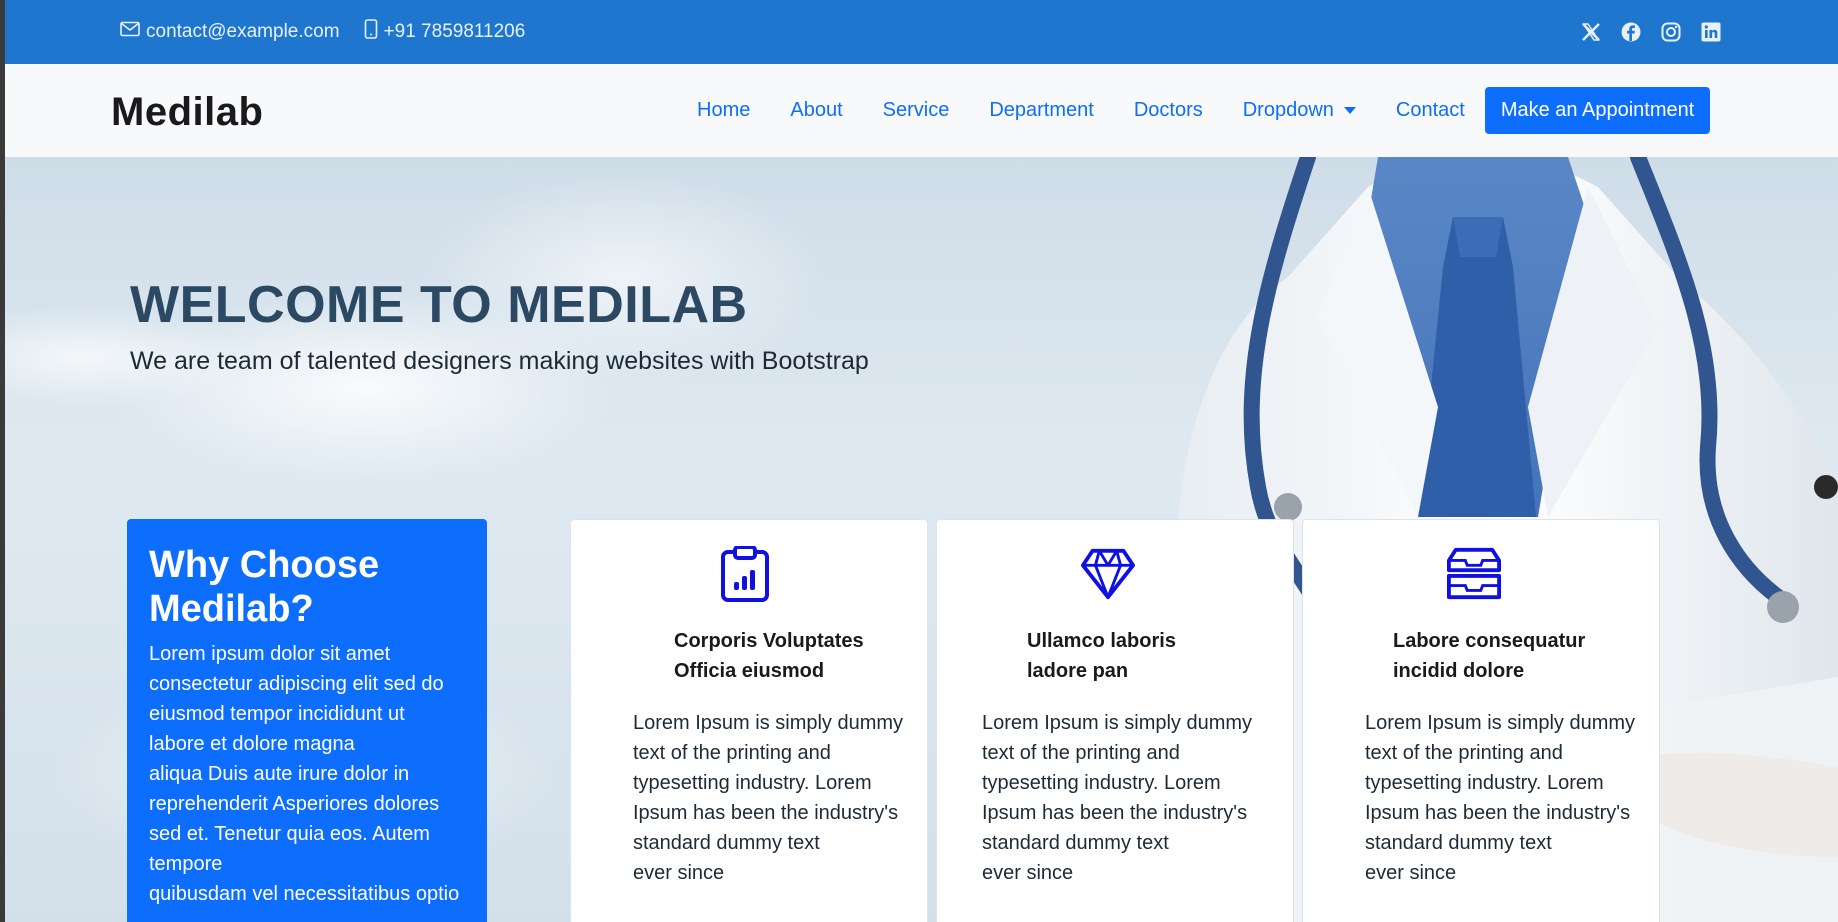 The image size is (1838, 922). I want to click on card-title: Labore consequatur incidid dolore, so click(1489, 656).